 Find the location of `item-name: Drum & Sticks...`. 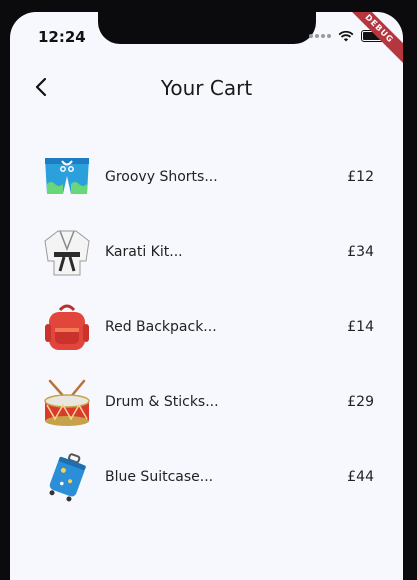

item-name: Drum & Sticks... is located at coordinates (162, 402).